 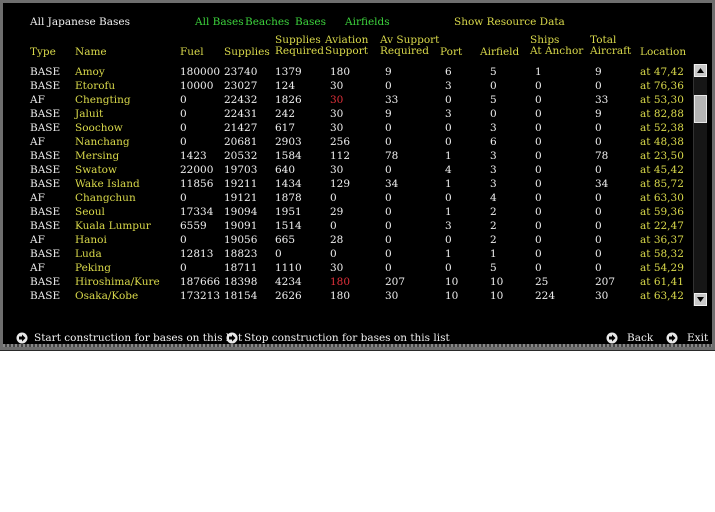 I want to click on cell-fuel: 187666, so click(x=200, y=282).